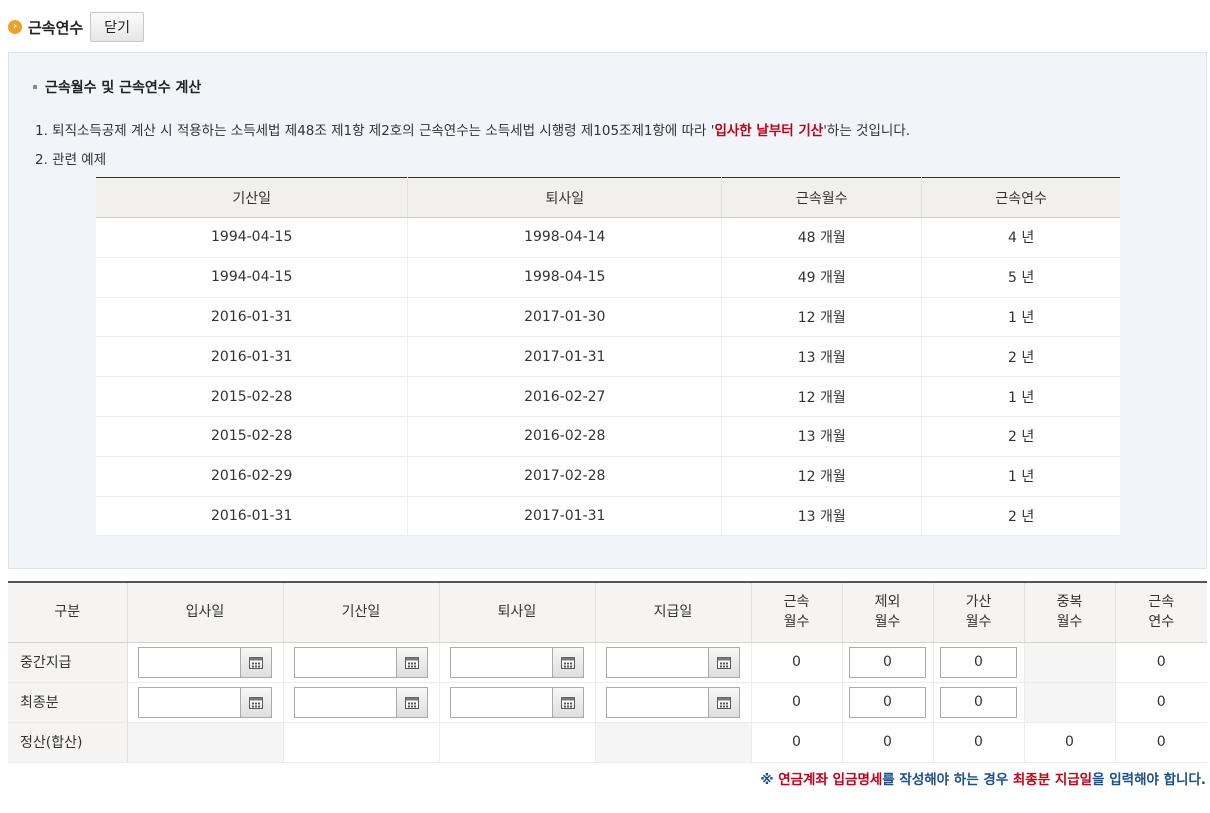  What do you see at coordinates (205, 742) in the screenshot?
I see `settlement-join-date-empty` at bounding box center [205, 742].